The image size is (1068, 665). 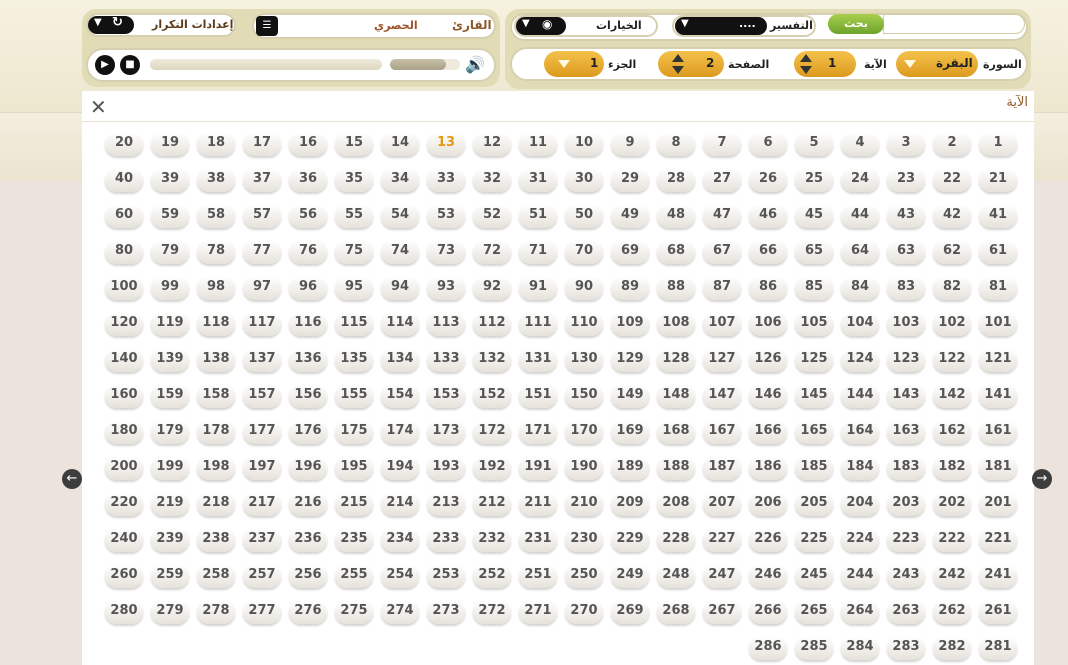 What do you see at coordinates (722, 324) in the screenshot?
I see `verse-button-107: 107` at bounding box center [722, 324].